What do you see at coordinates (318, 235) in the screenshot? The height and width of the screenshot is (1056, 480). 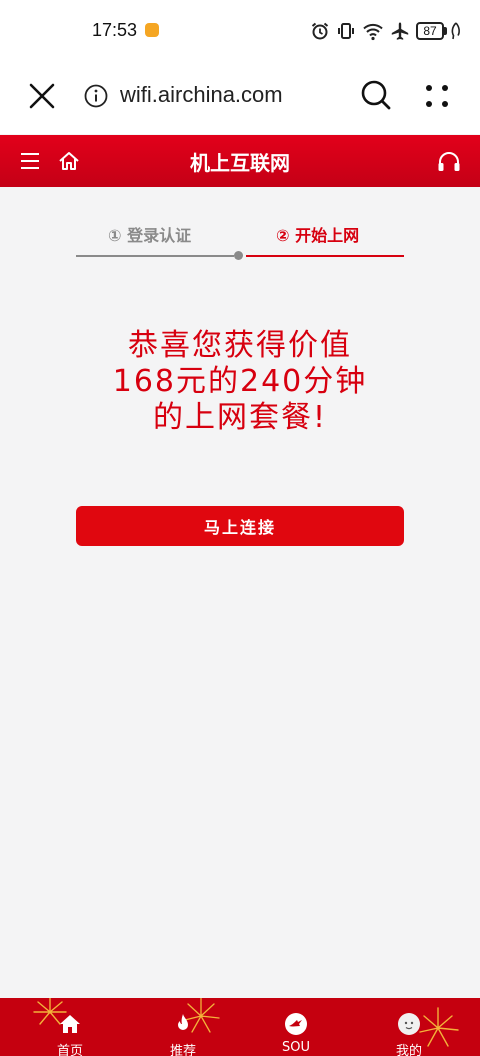 I see `step-start-browsing: ② 开始上网` at bounding box center [318, 235].